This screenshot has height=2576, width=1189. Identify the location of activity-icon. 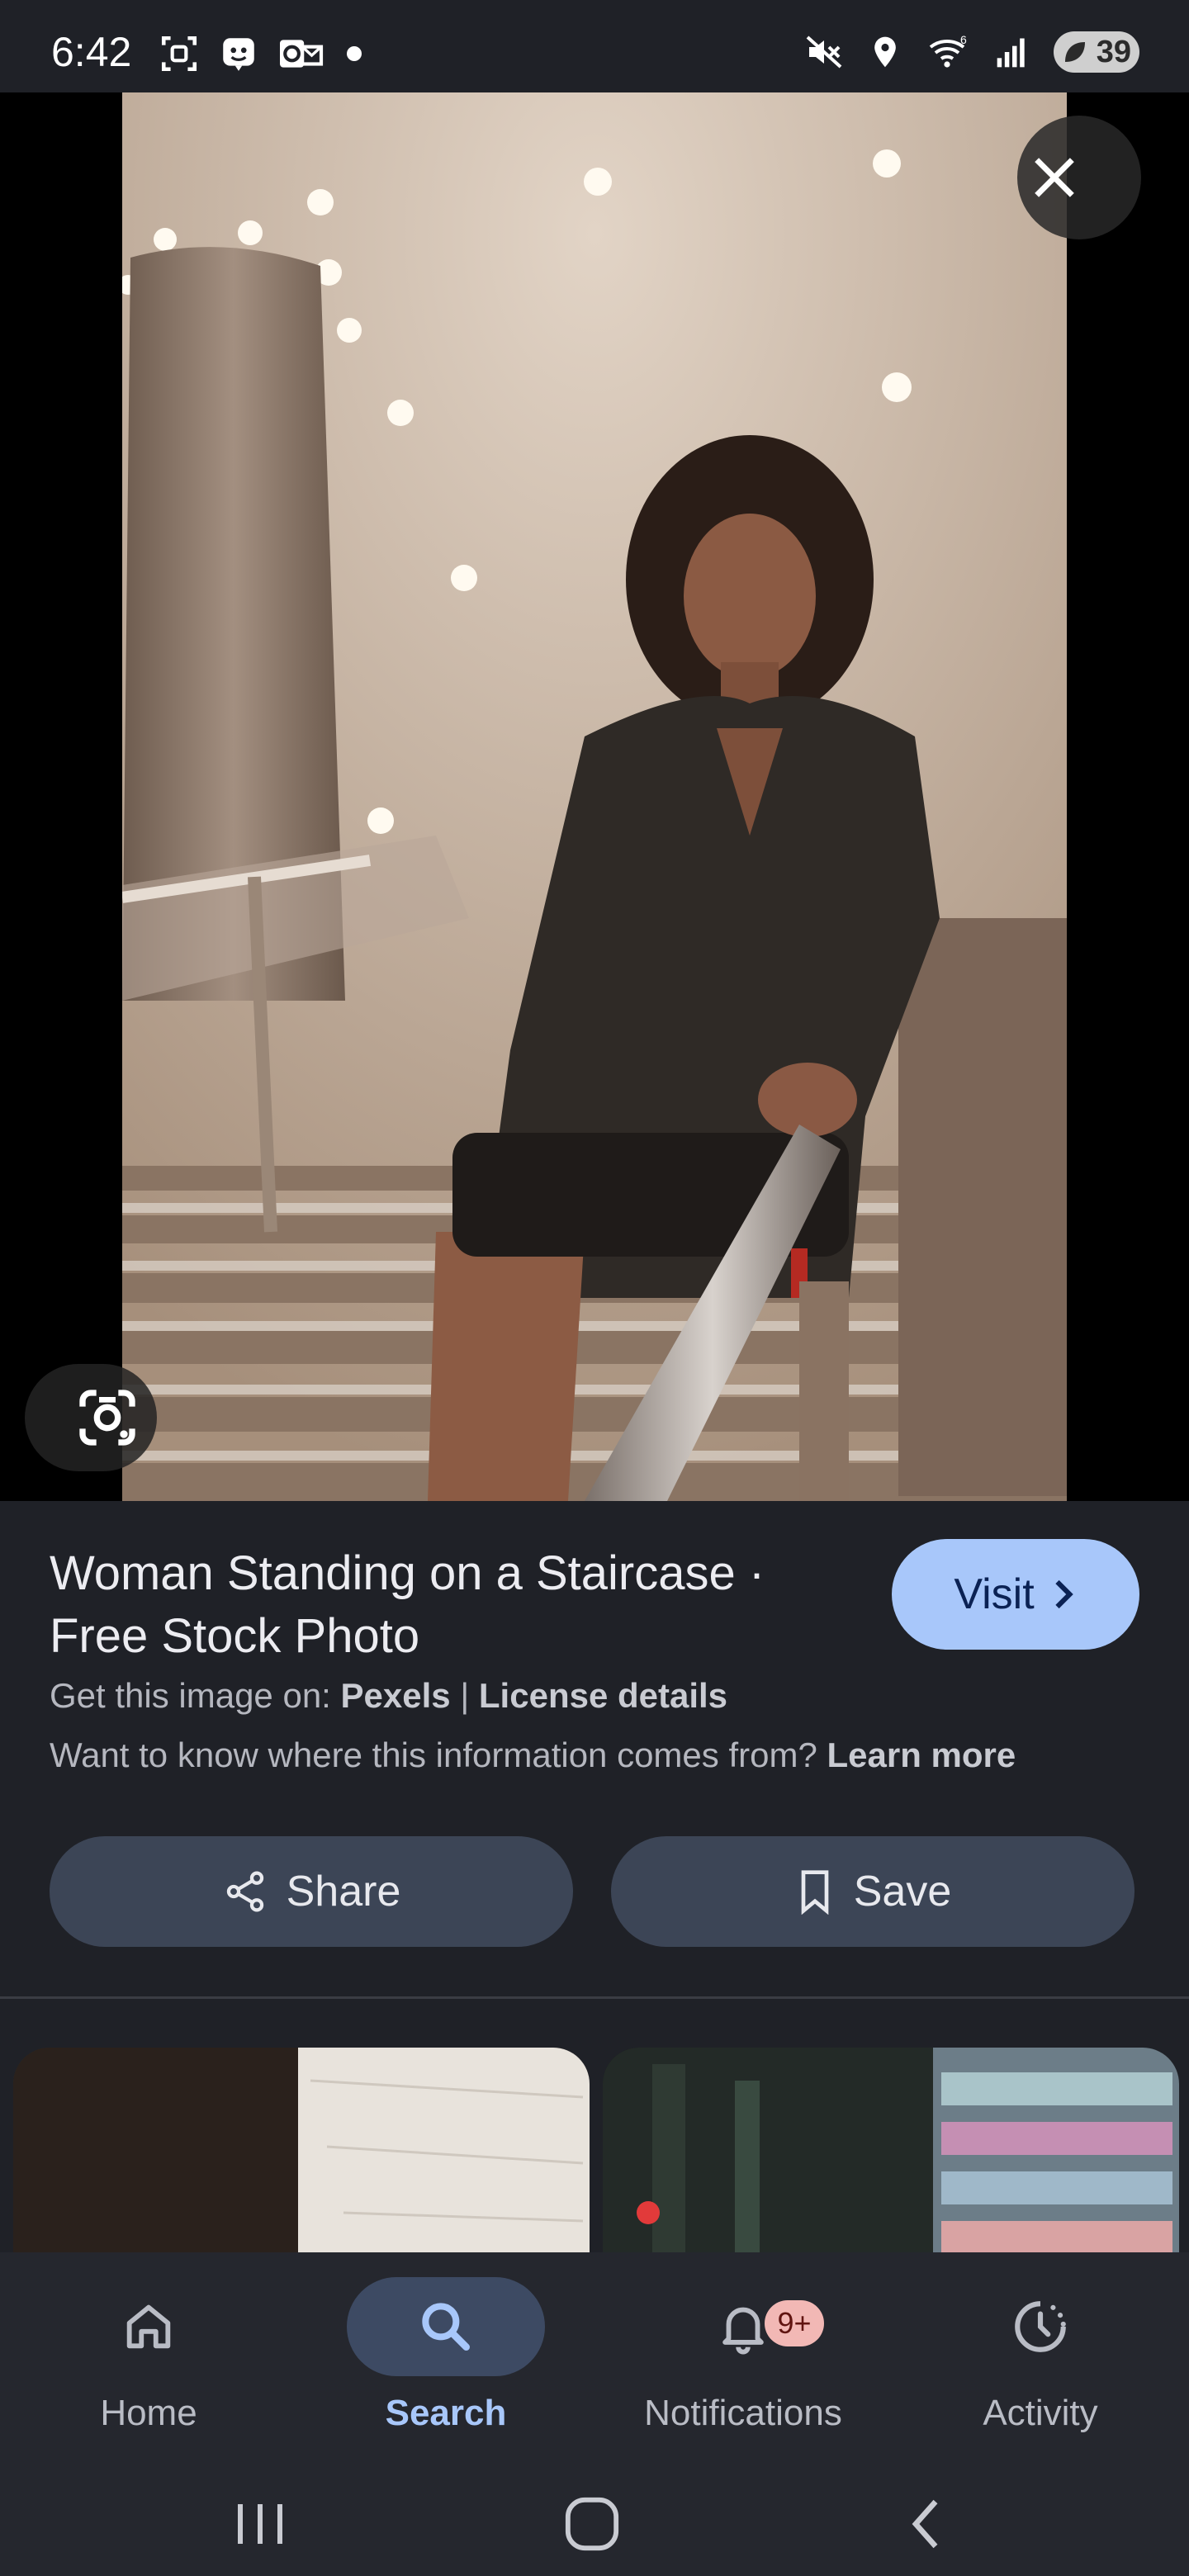
(1040, 2326).